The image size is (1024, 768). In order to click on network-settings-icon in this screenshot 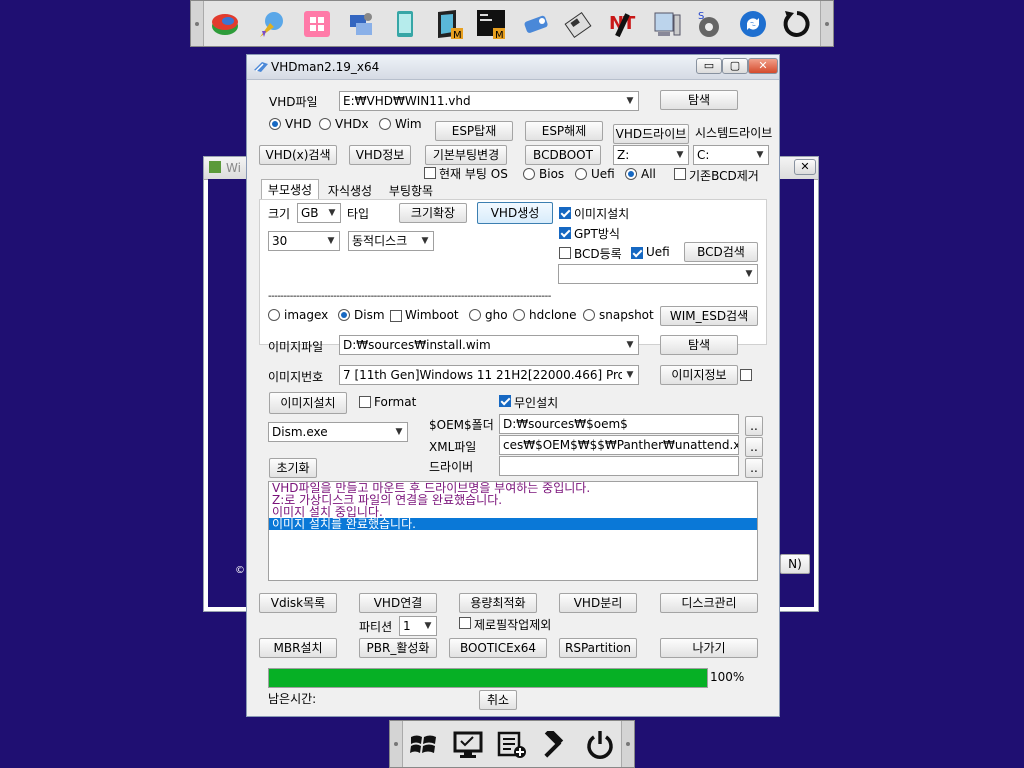, I will do `click(361, 24)`.